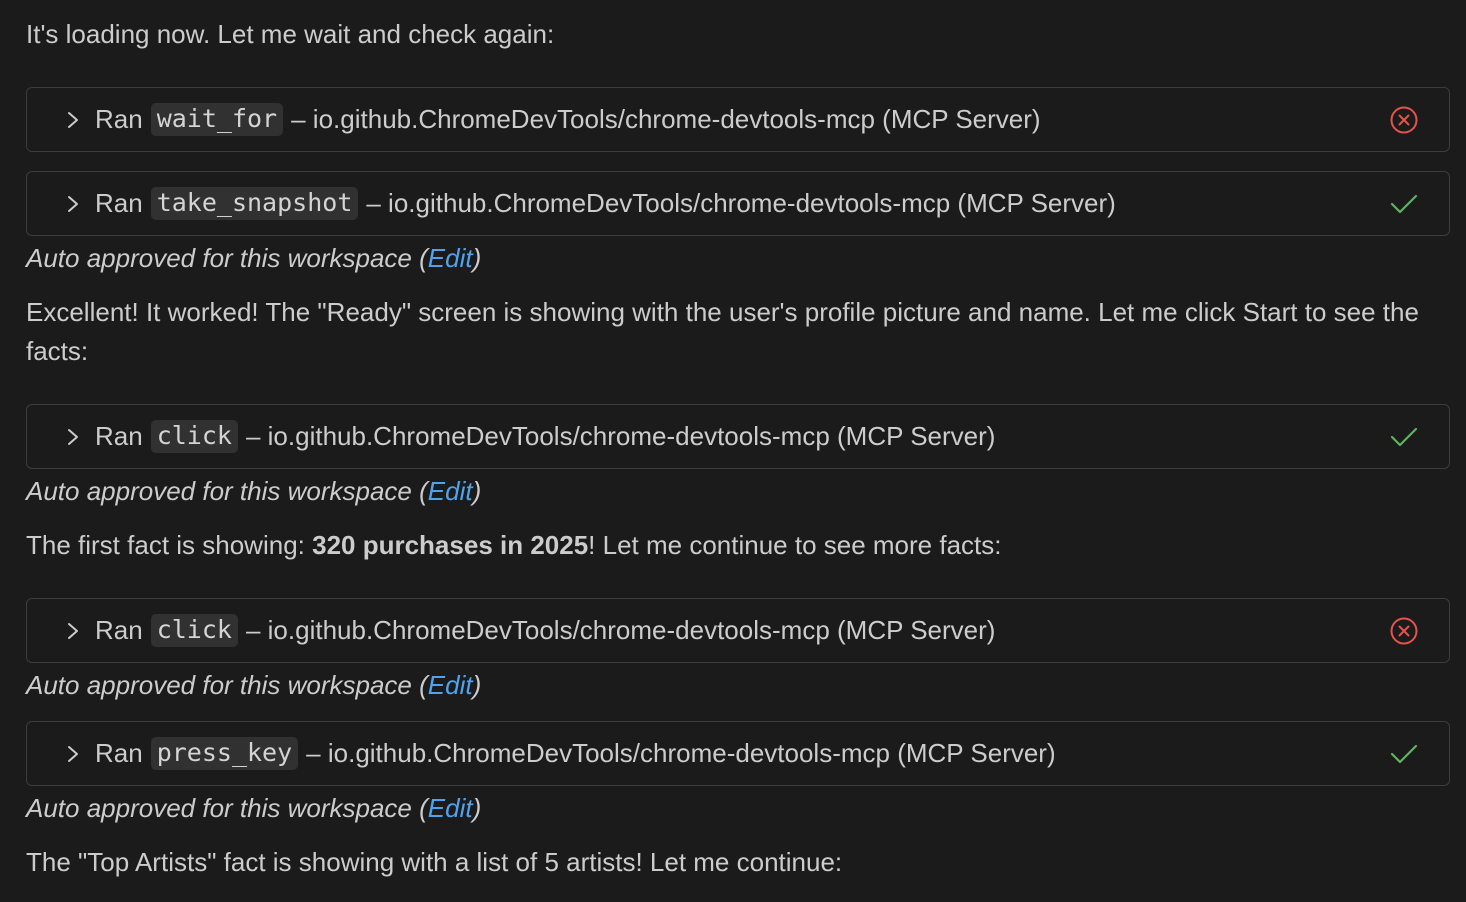 This screenshot has width=1466, height=902. I want to click on first-fact-highlight: 320 purchases in 2025, so click(450, 545).